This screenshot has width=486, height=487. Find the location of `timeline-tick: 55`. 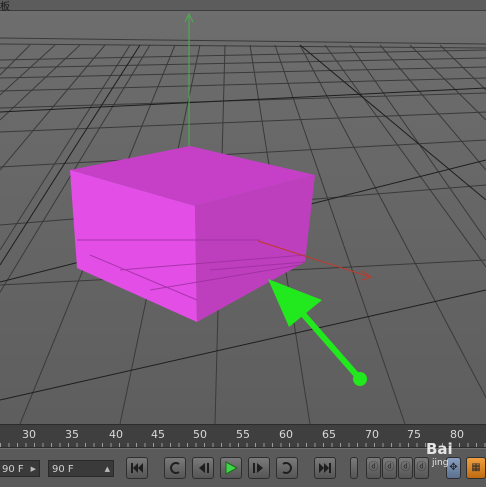

timeline-tick: 55 is located at coordinates (243, 434).